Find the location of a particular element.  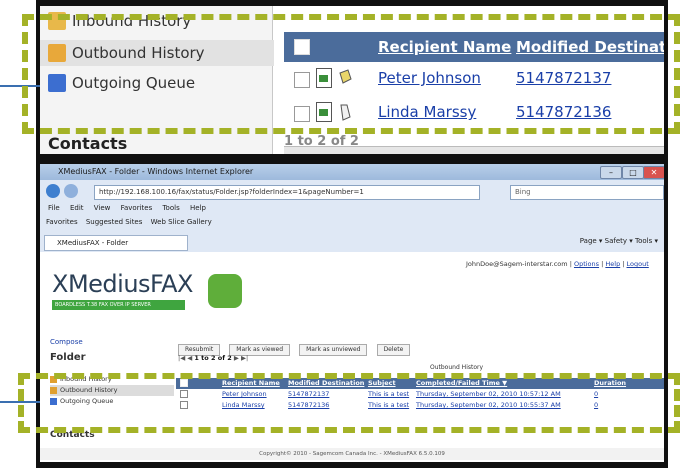

menu-favorites: Favorites is located at coordinates (137, 208).